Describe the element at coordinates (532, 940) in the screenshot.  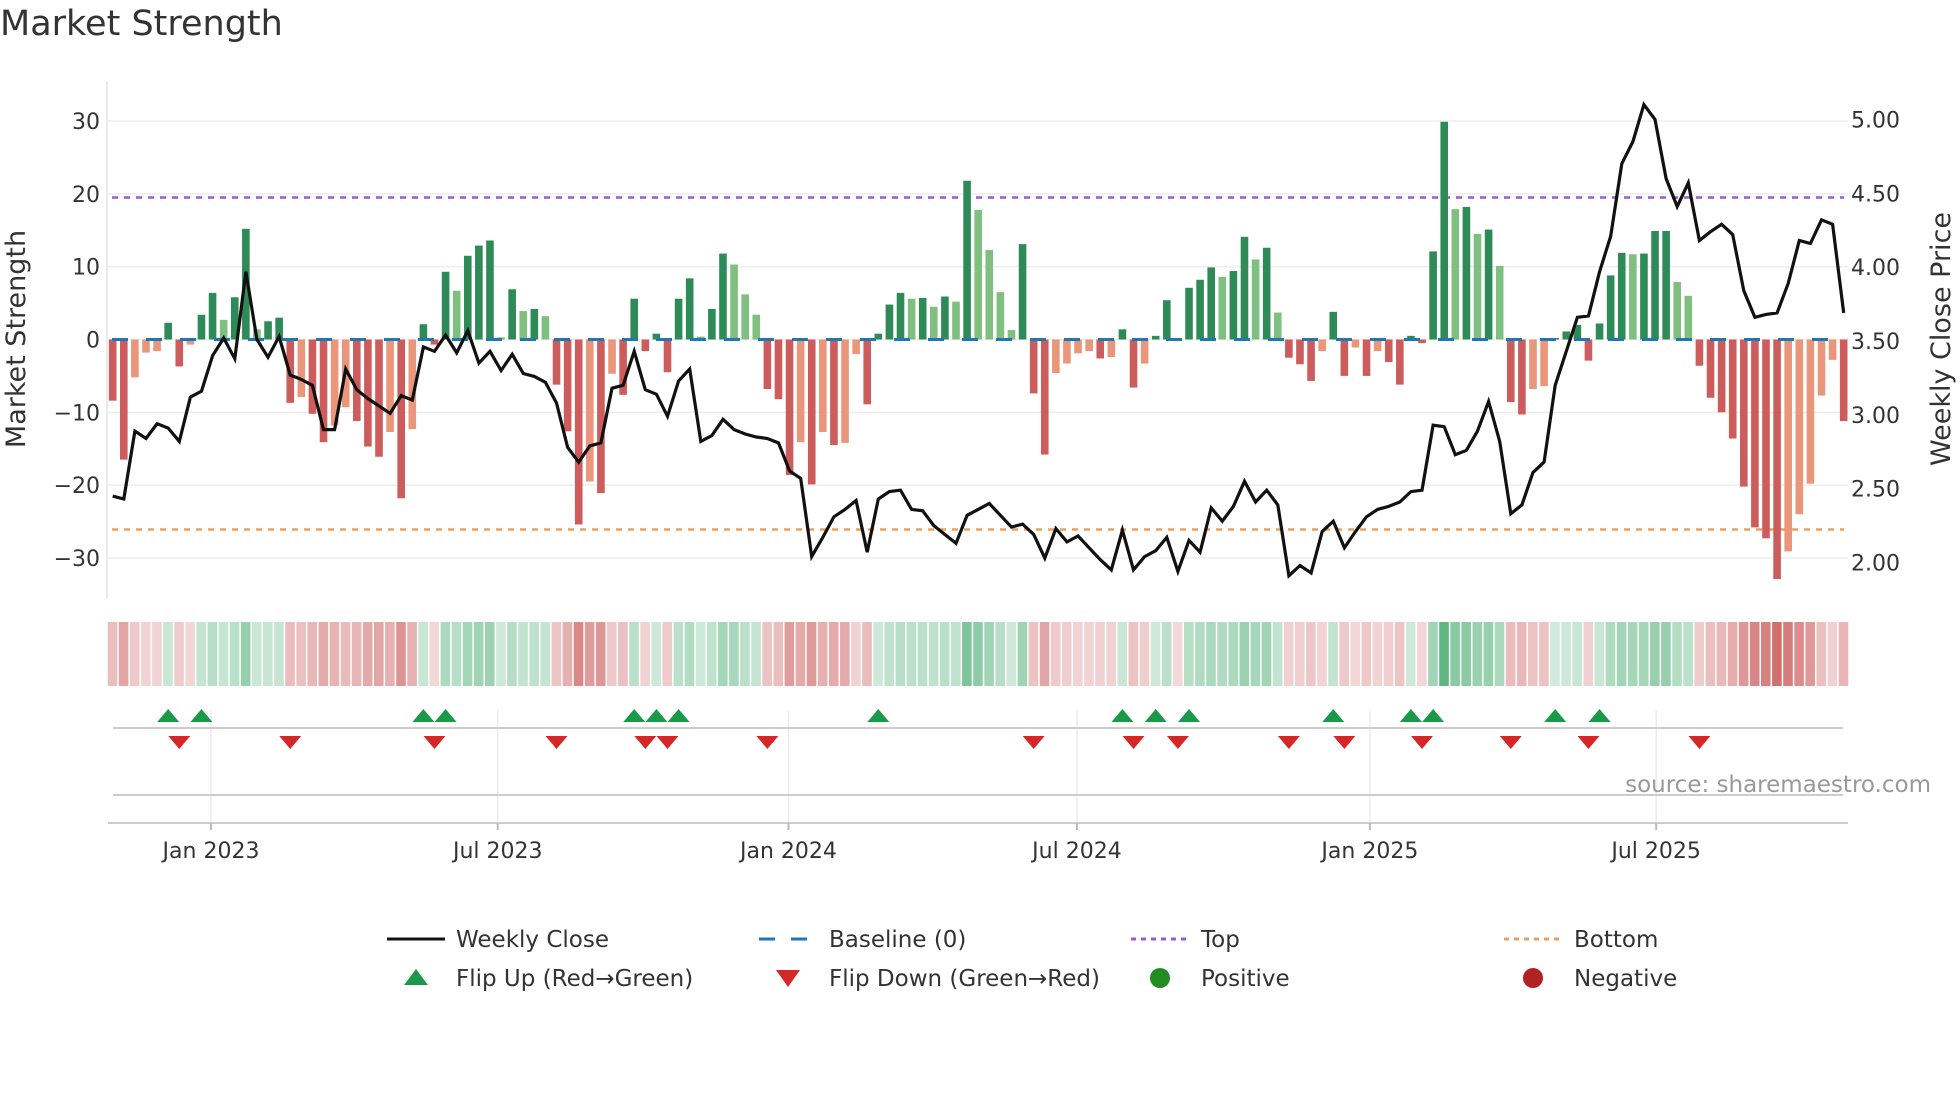
I see `legend-label: Weekly Close` at that location.